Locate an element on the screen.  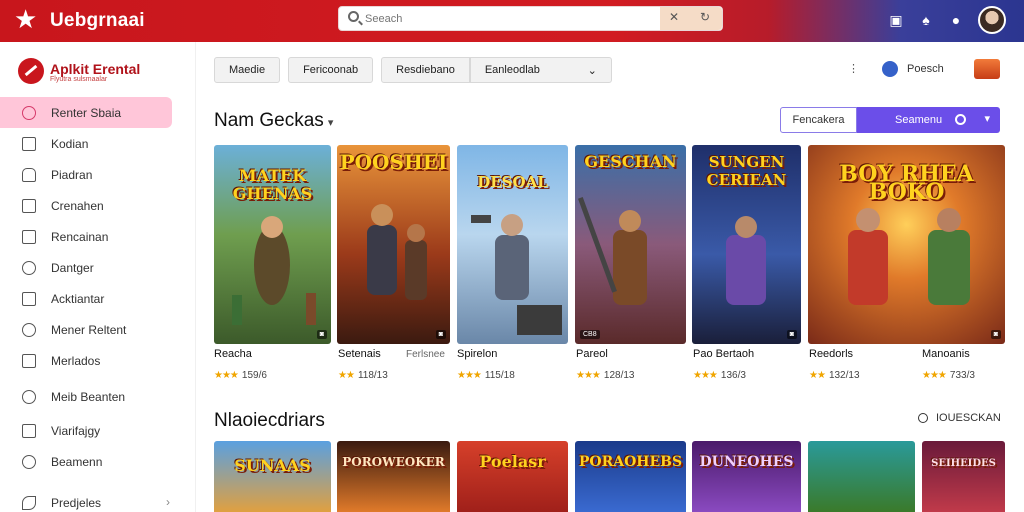
section-search: IOUESCKAN is located at coordinates (959, 418).